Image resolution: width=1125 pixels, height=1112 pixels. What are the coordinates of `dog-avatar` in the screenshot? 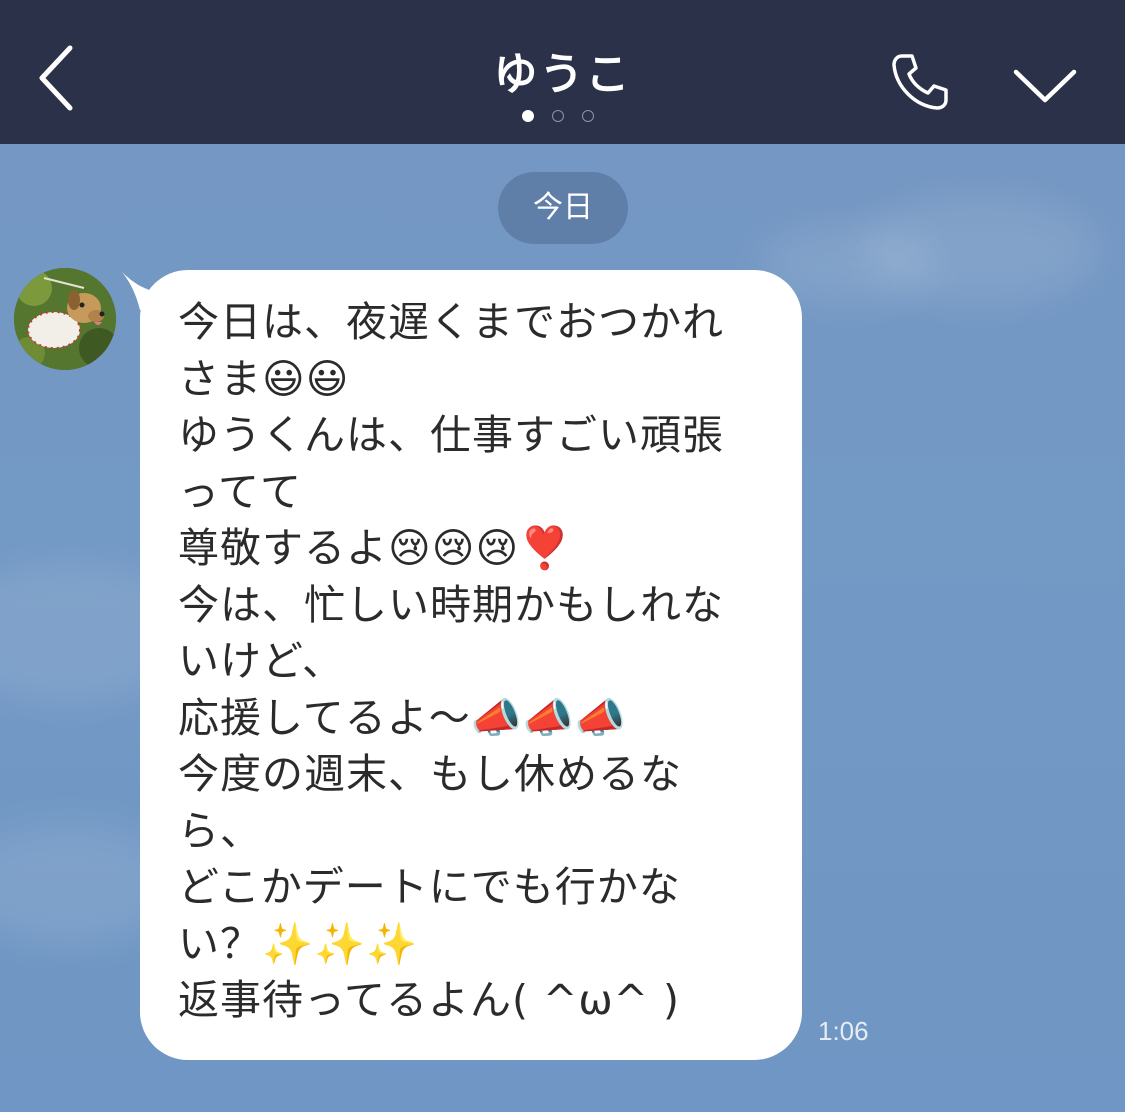 It's located at (65, 319).